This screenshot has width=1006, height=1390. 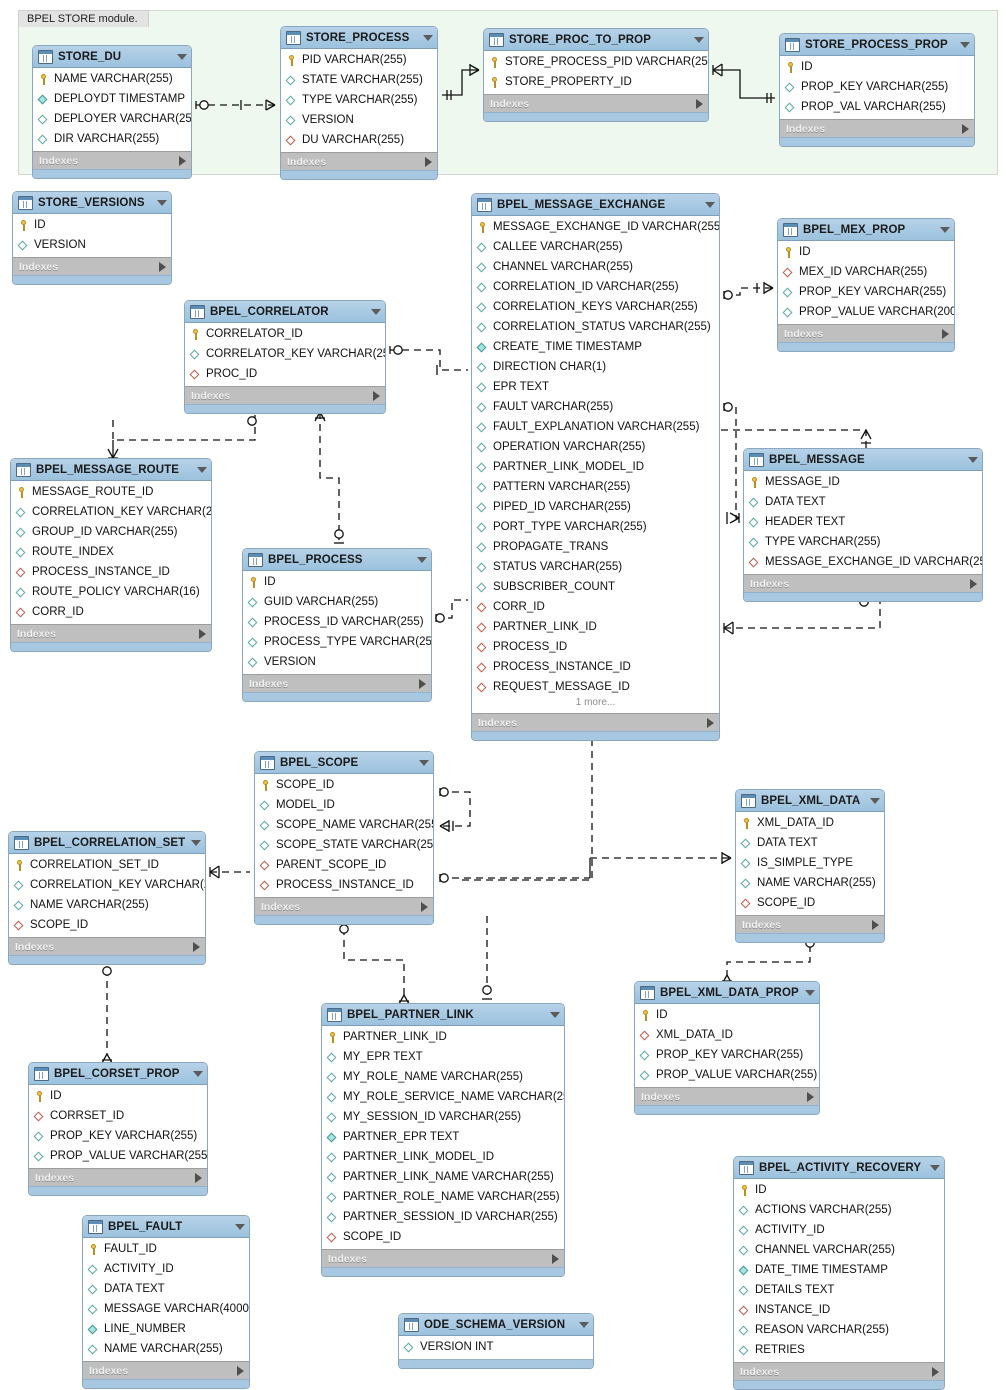 I want to click on column-row: PROPAGATE_TRANS, so click(x=595, y=547).